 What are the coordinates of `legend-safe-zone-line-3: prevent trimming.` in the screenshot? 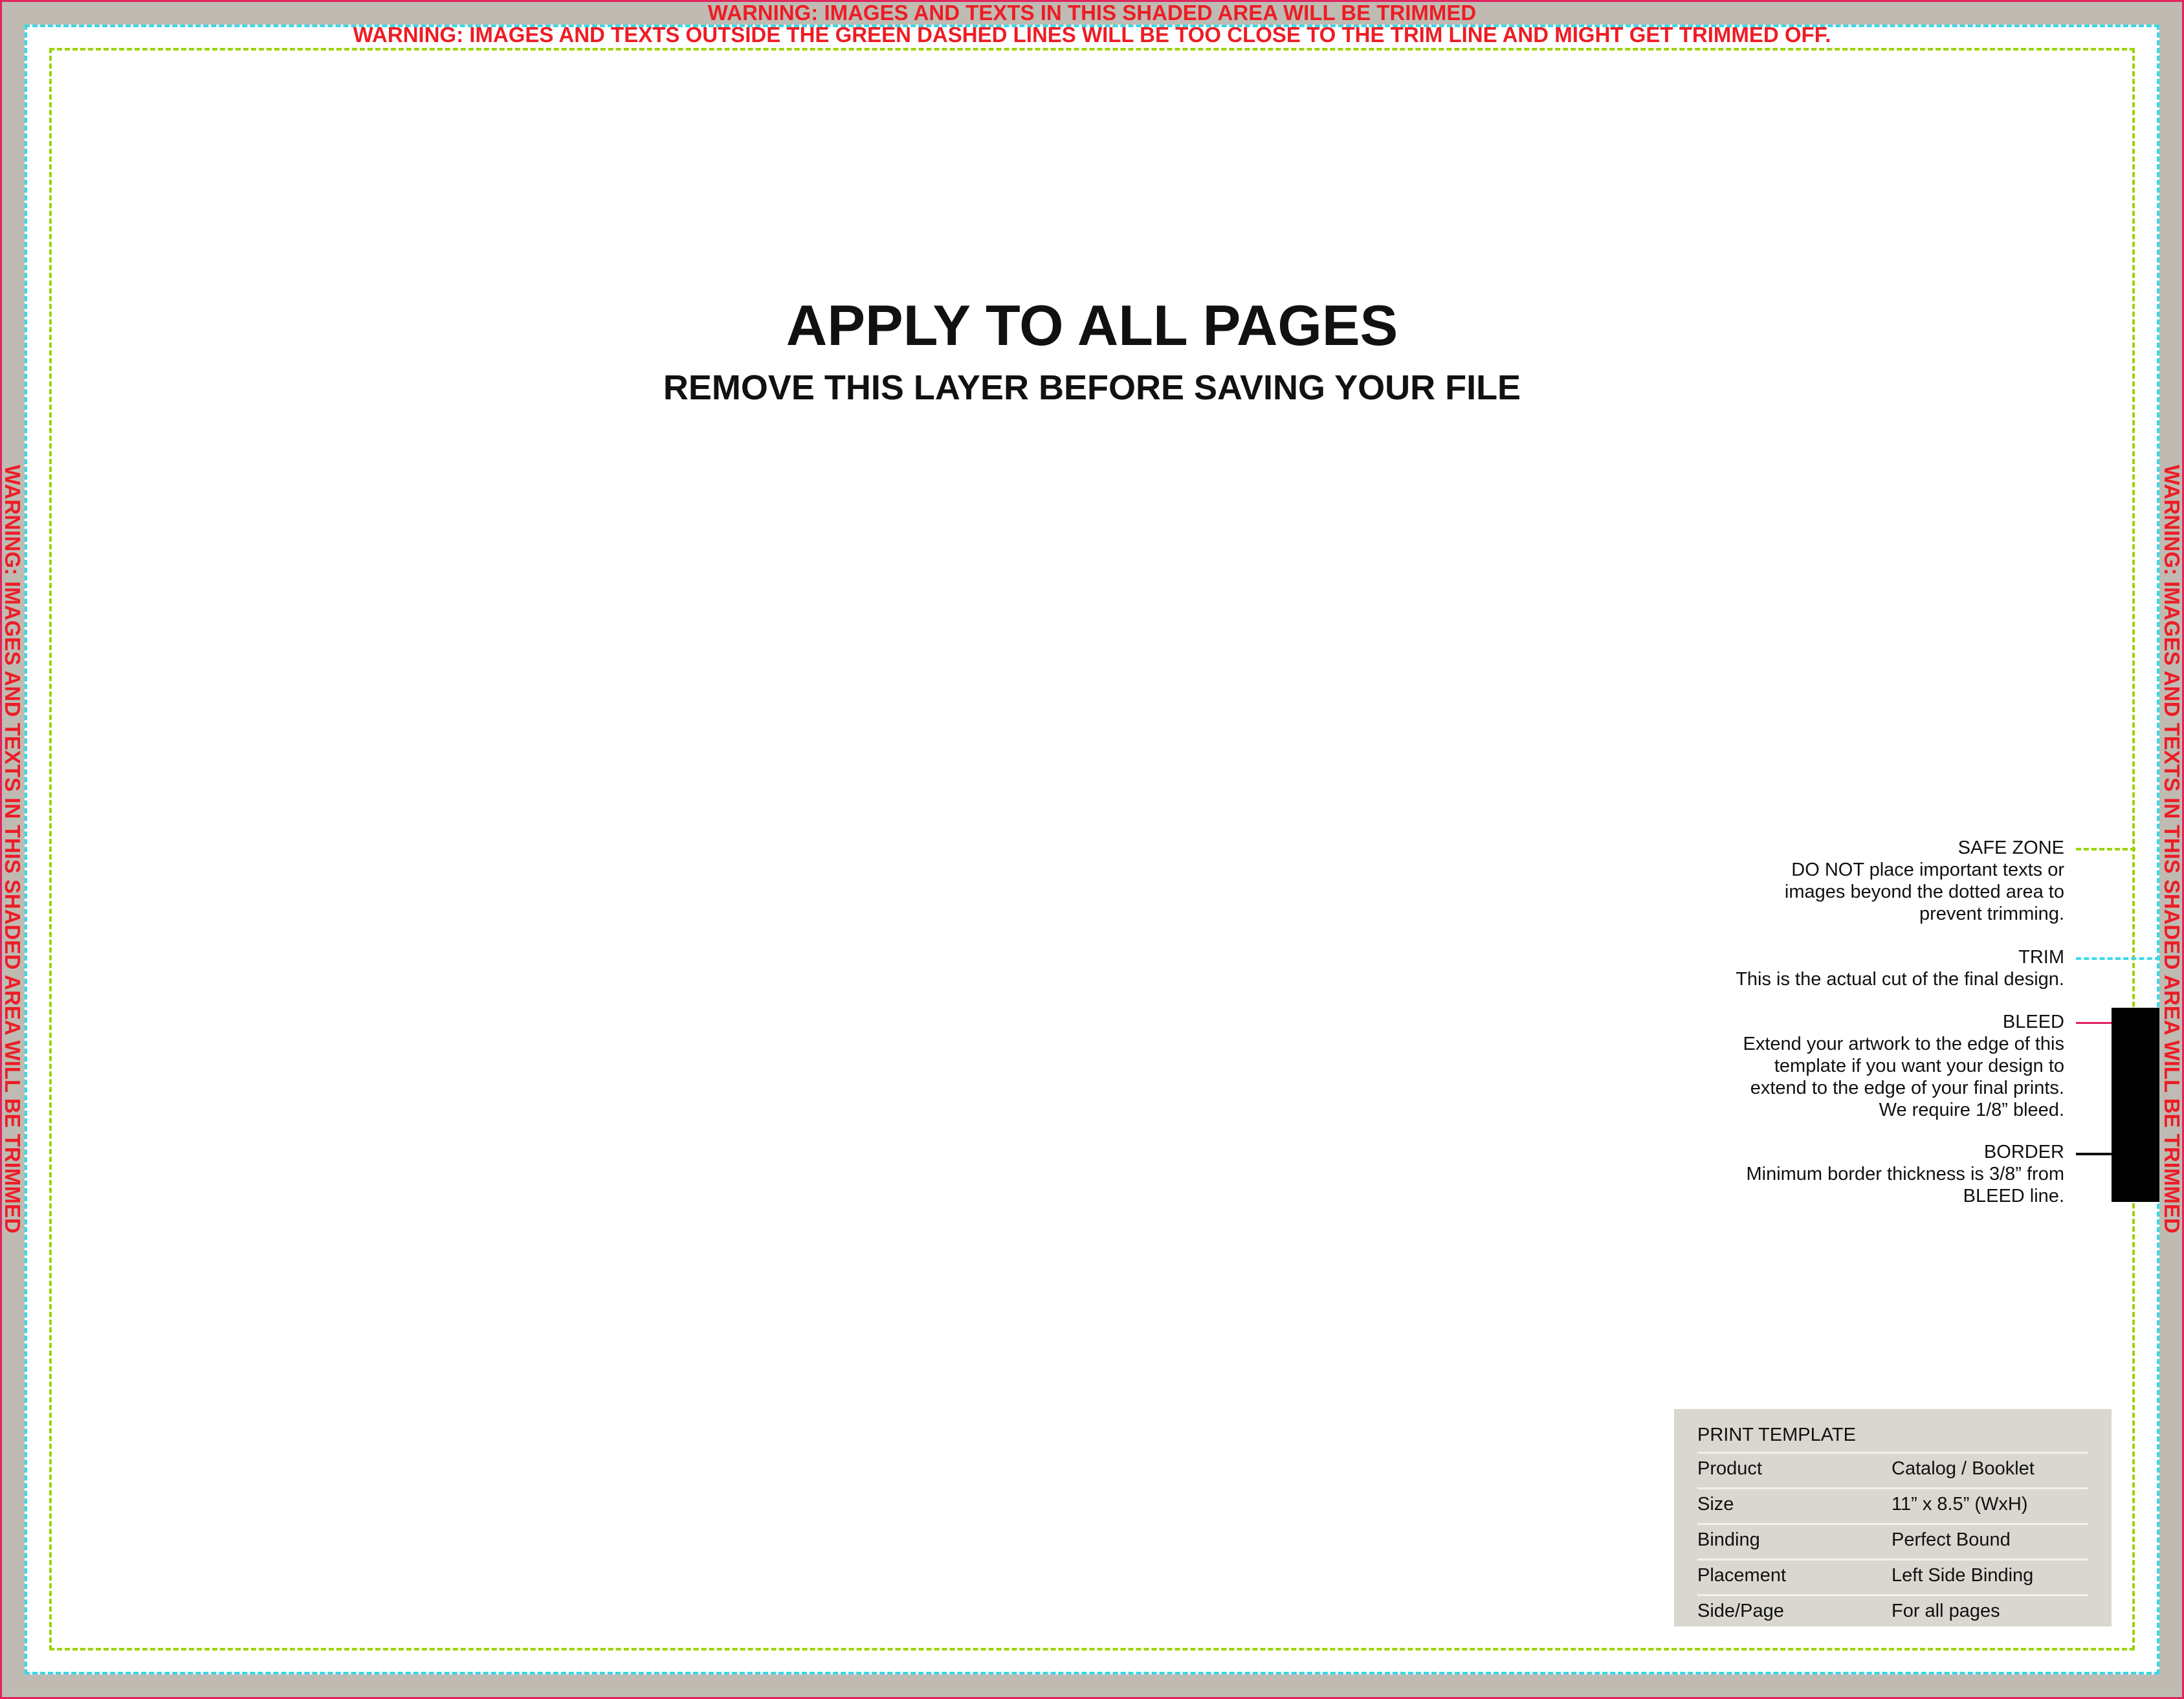 It's located at (1991, 914).